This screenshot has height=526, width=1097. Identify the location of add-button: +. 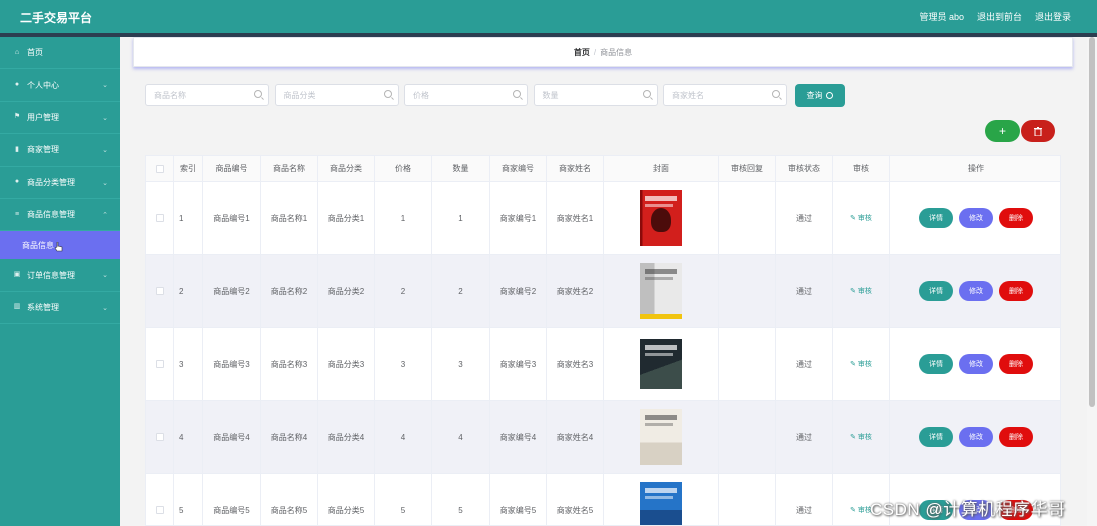
(1002, 131).